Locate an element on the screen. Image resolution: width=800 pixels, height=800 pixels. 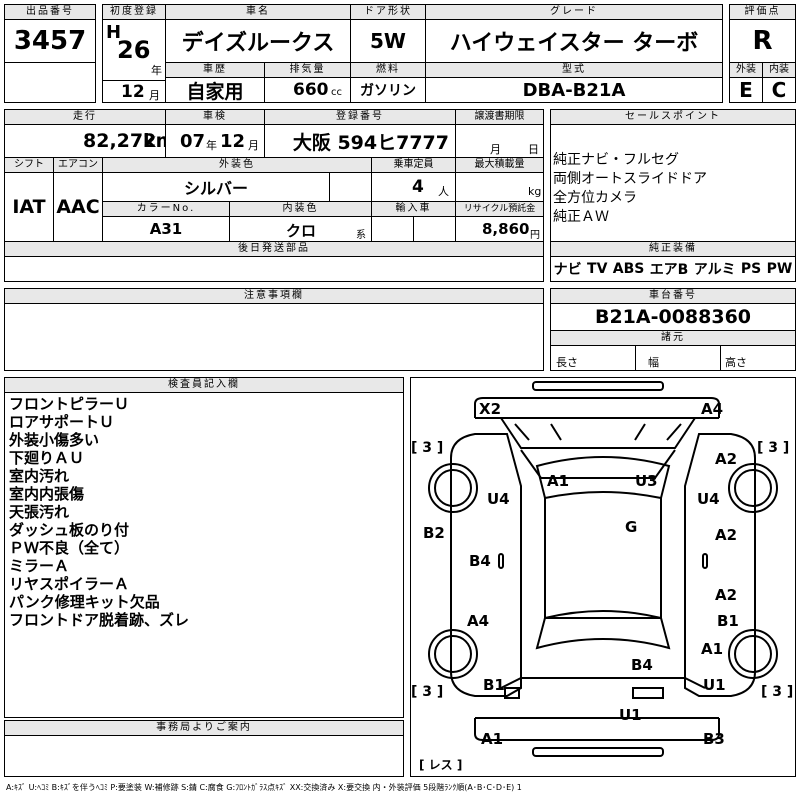
displacement-cell: 660 cc is located at coordinates (307, 90).